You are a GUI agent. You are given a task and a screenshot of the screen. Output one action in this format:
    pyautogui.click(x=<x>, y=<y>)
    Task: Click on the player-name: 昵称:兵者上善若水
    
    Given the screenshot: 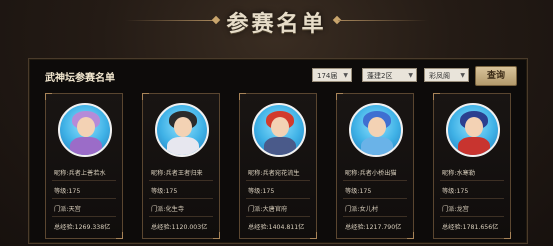 What is the action you would take?
    pyautogui.click(x=80, y=173)
    